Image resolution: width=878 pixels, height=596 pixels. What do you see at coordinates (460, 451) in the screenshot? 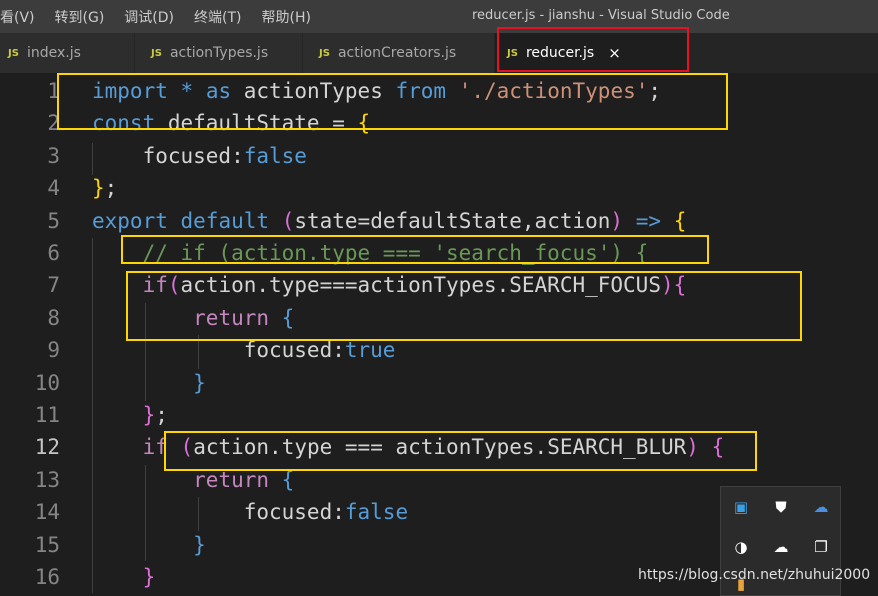
I see `highlight-box-search-blur` at bounding box center [460, 451].